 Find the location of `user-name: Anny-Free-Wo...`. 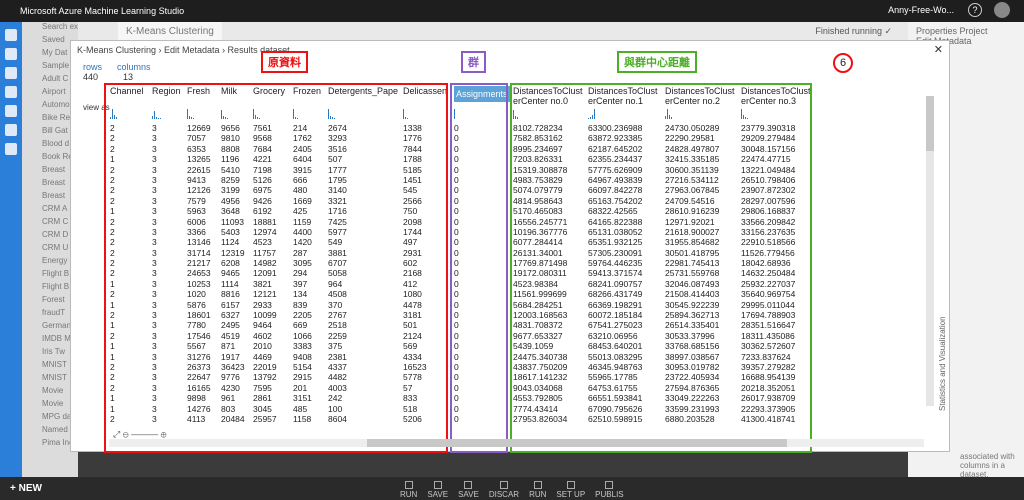

user-name: Anny-Free-Wo... is located at coordinates (921, 10).